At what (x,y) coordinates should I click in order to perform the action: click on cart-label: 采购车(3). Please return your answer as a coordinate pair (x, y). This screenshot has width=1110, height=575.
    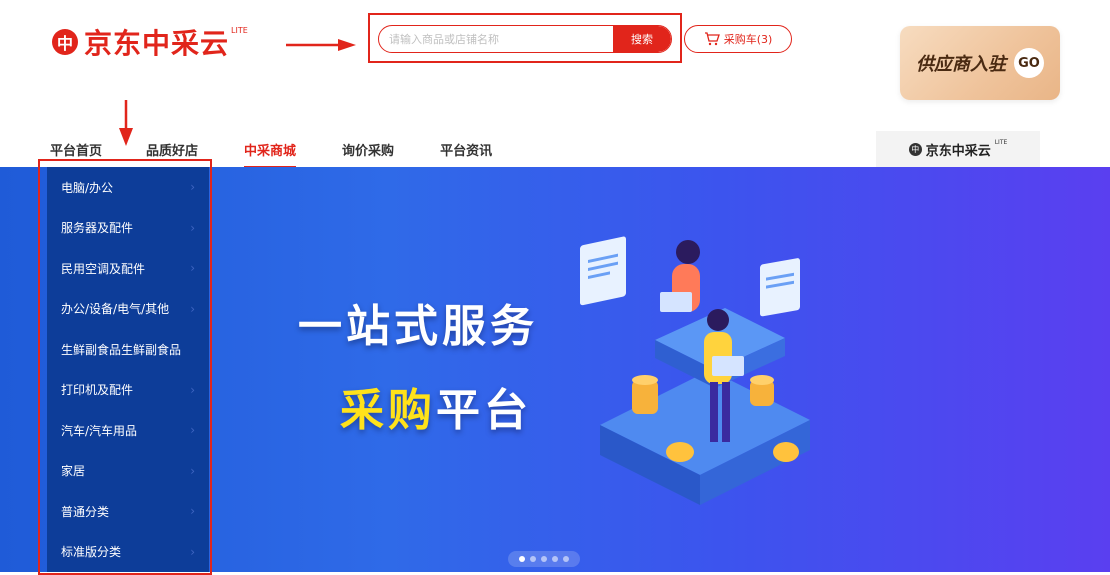
    Looking at the image, I should click on (748, 39).